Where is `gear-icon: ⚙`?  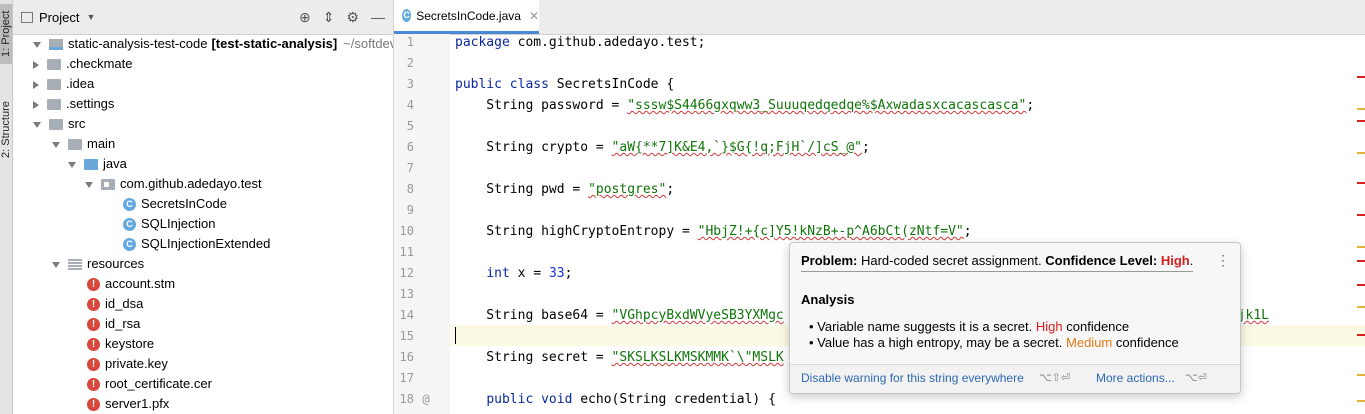
gear-icon: ⚙ is located at coordinates (352, 17).